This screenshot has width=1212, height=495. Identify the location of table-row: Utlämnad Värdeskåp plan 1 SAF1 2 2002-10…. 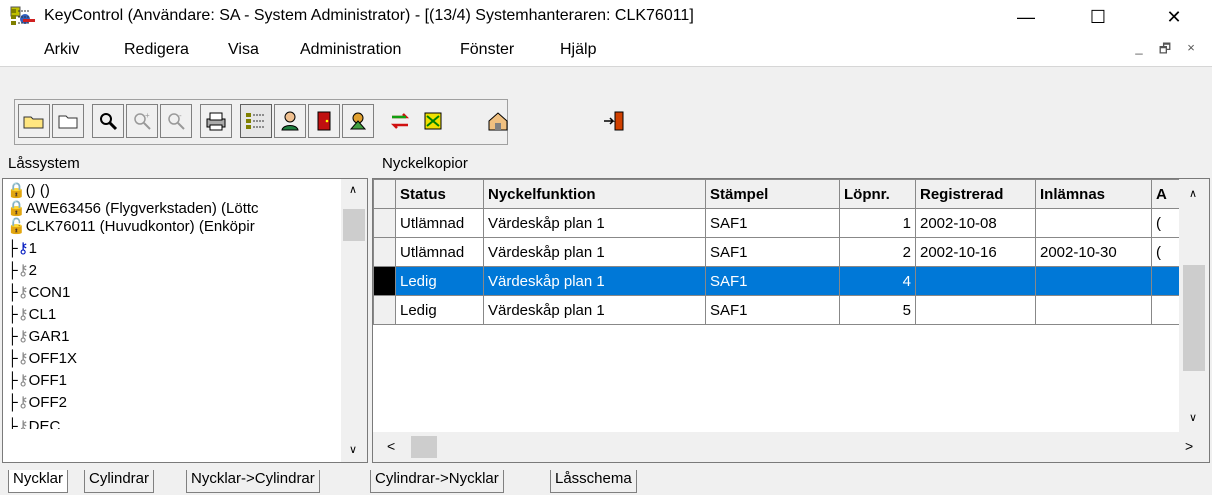
(777, 252).